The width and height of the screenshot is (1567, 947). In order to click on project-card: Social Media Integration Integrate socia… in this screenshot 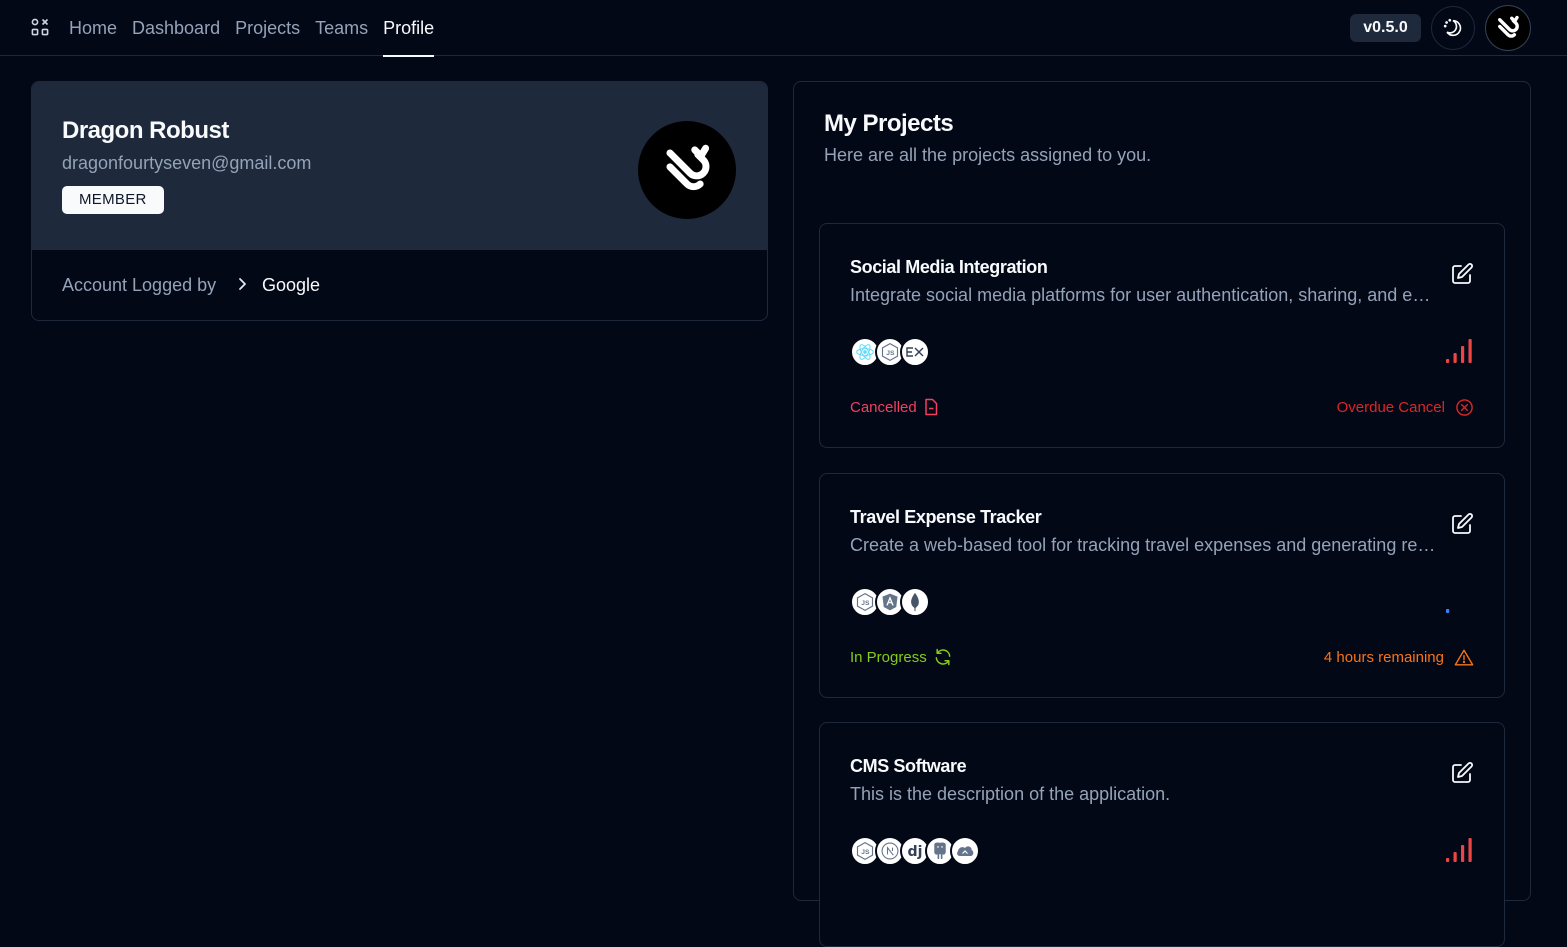, I will do `click(1162, 335)`.